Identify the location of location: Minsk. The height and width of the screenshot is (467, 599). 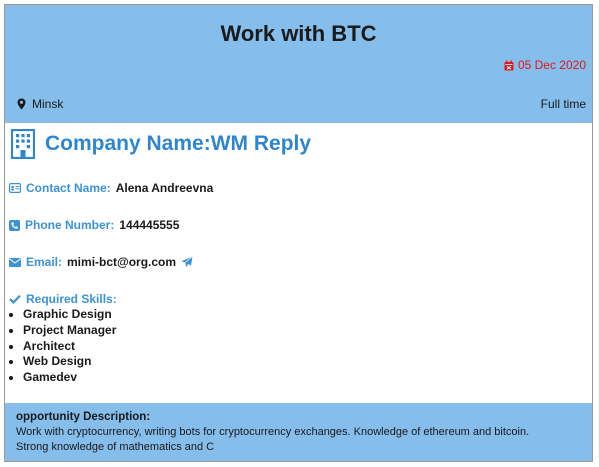
(40, 104).